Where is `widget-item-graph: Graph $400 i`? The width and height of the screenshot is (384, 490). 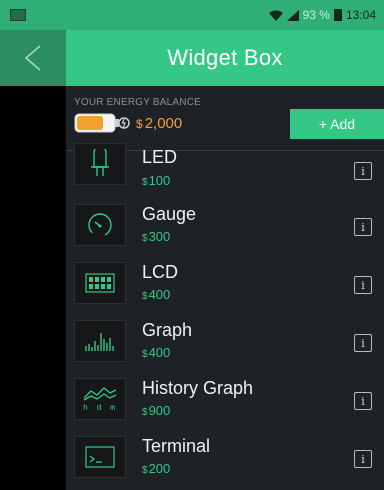 widget-item-graph: Graph $400 i is located at coordinates (225, 341).